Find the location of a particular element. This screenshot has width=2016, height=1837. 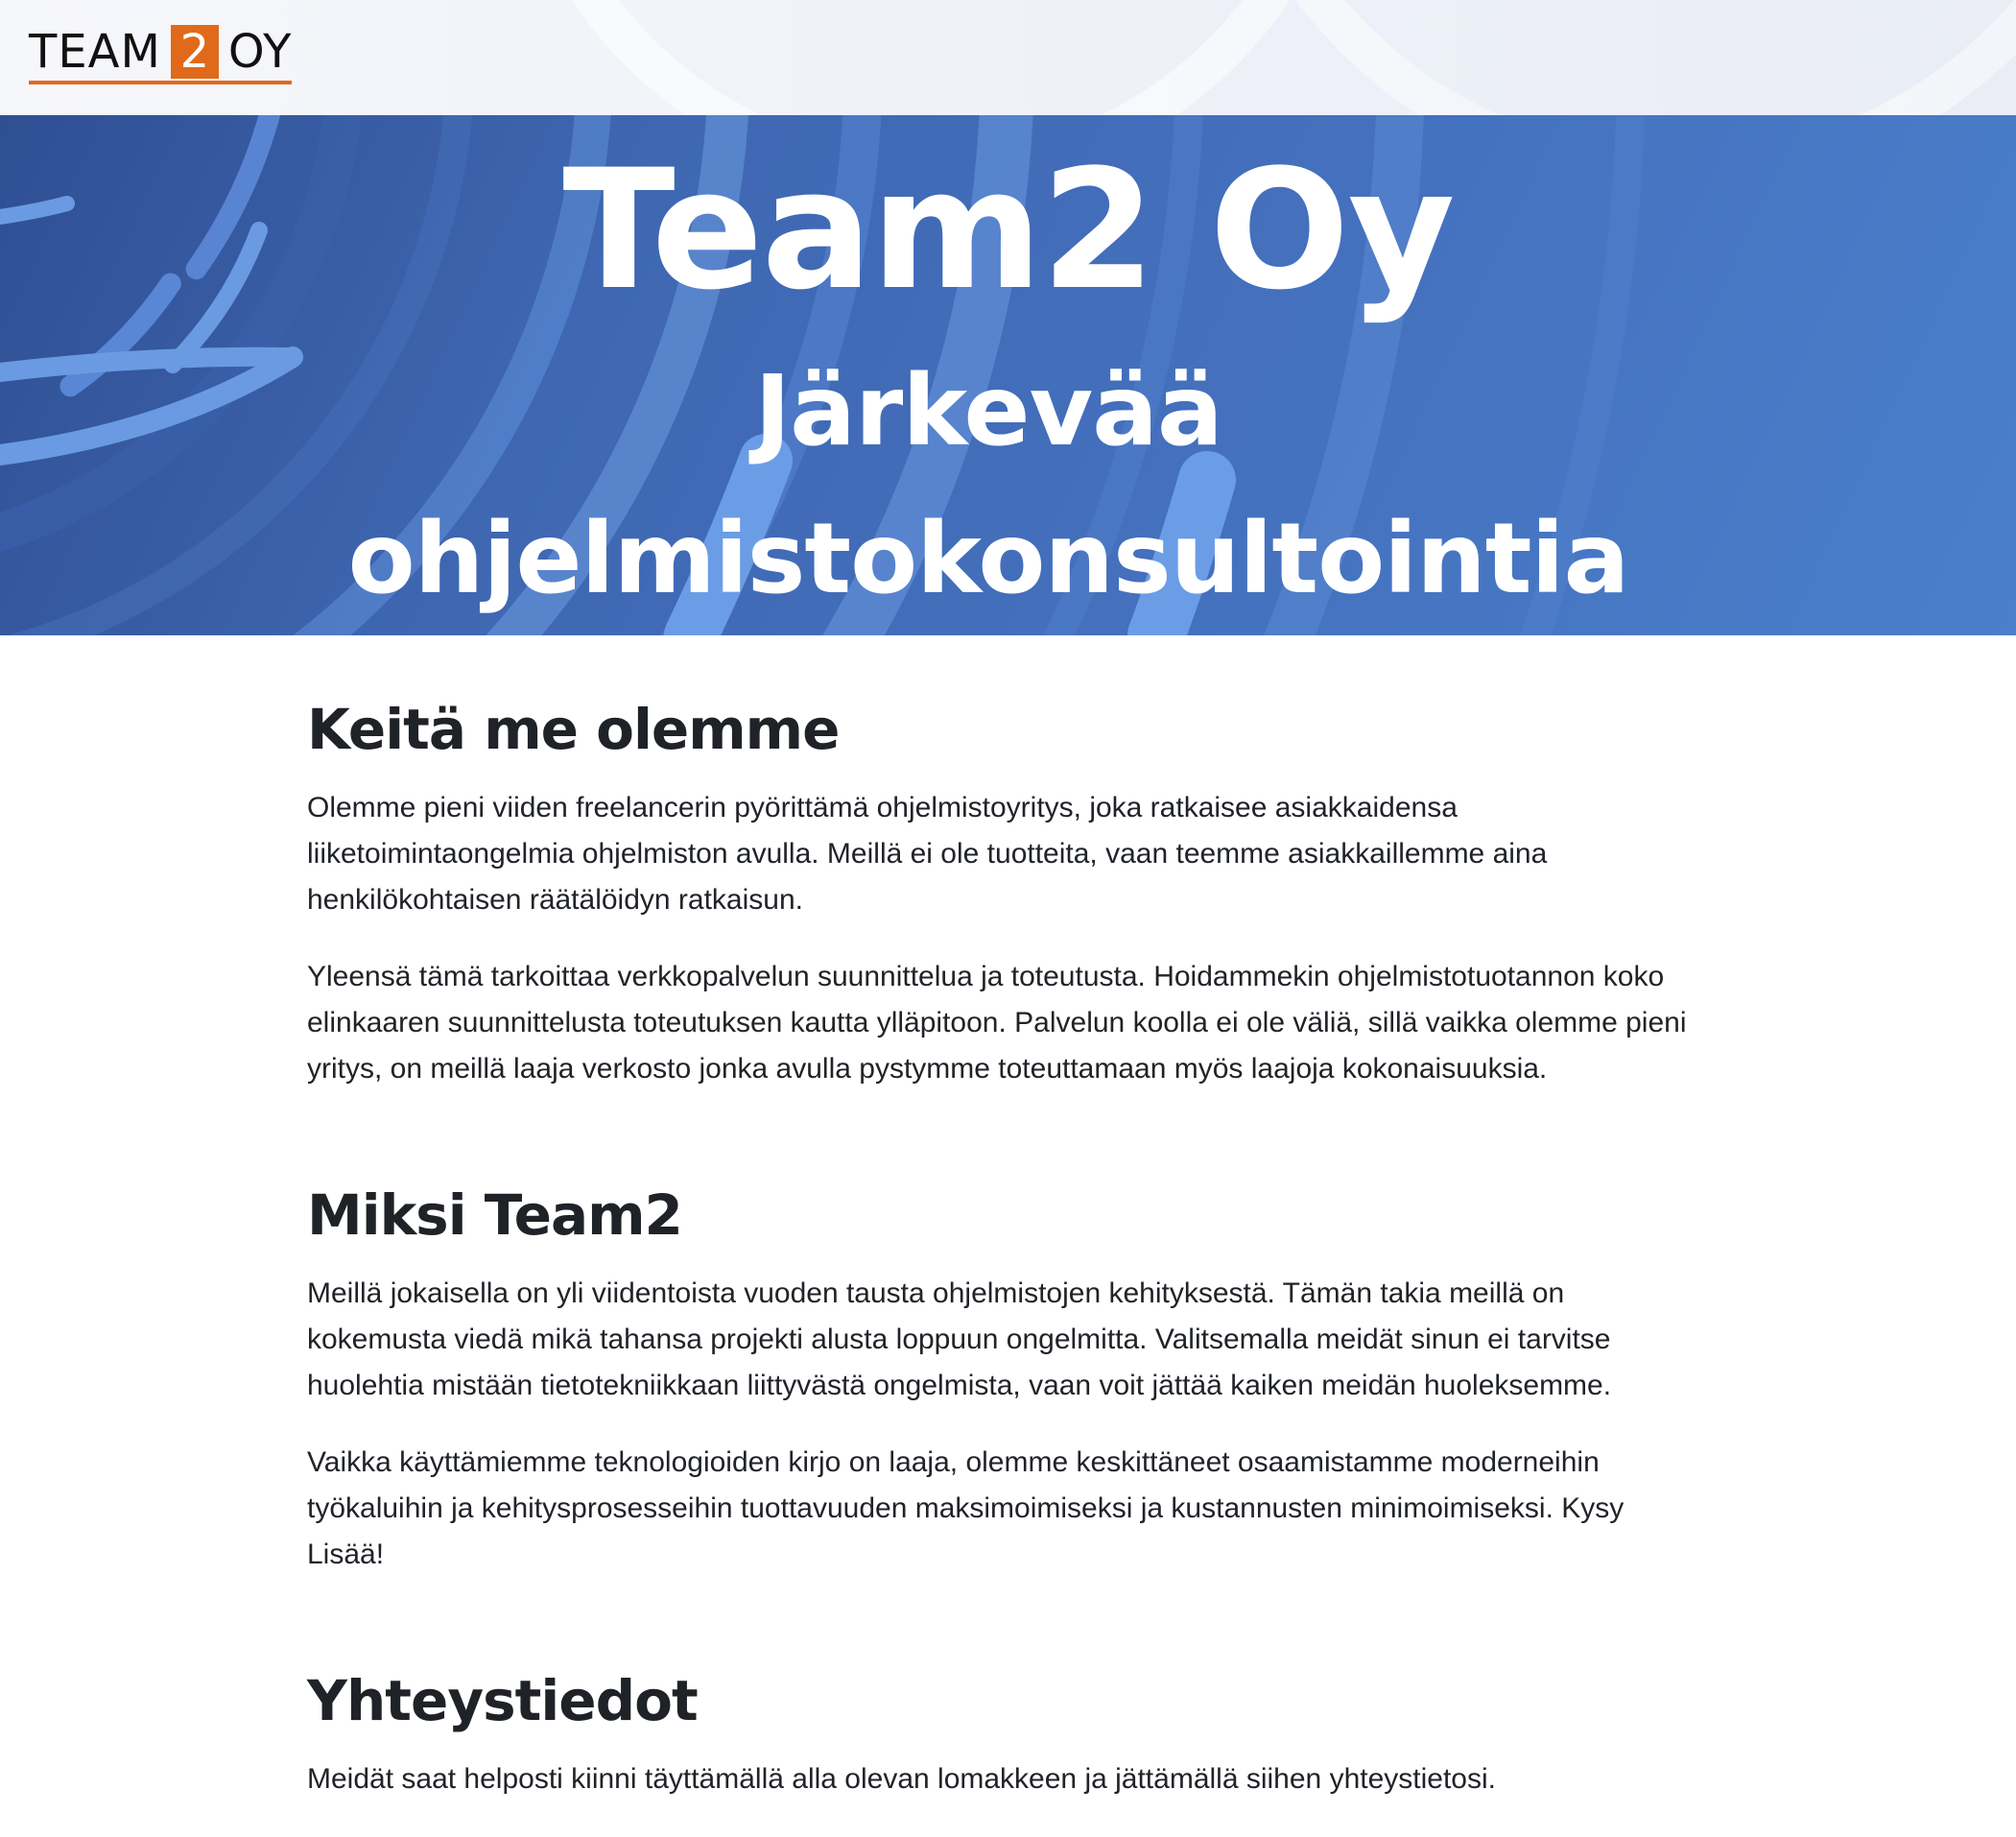

hero-subtitle: Järkevää ohjelmistokonsultointia is located at coordinates (988, 485).